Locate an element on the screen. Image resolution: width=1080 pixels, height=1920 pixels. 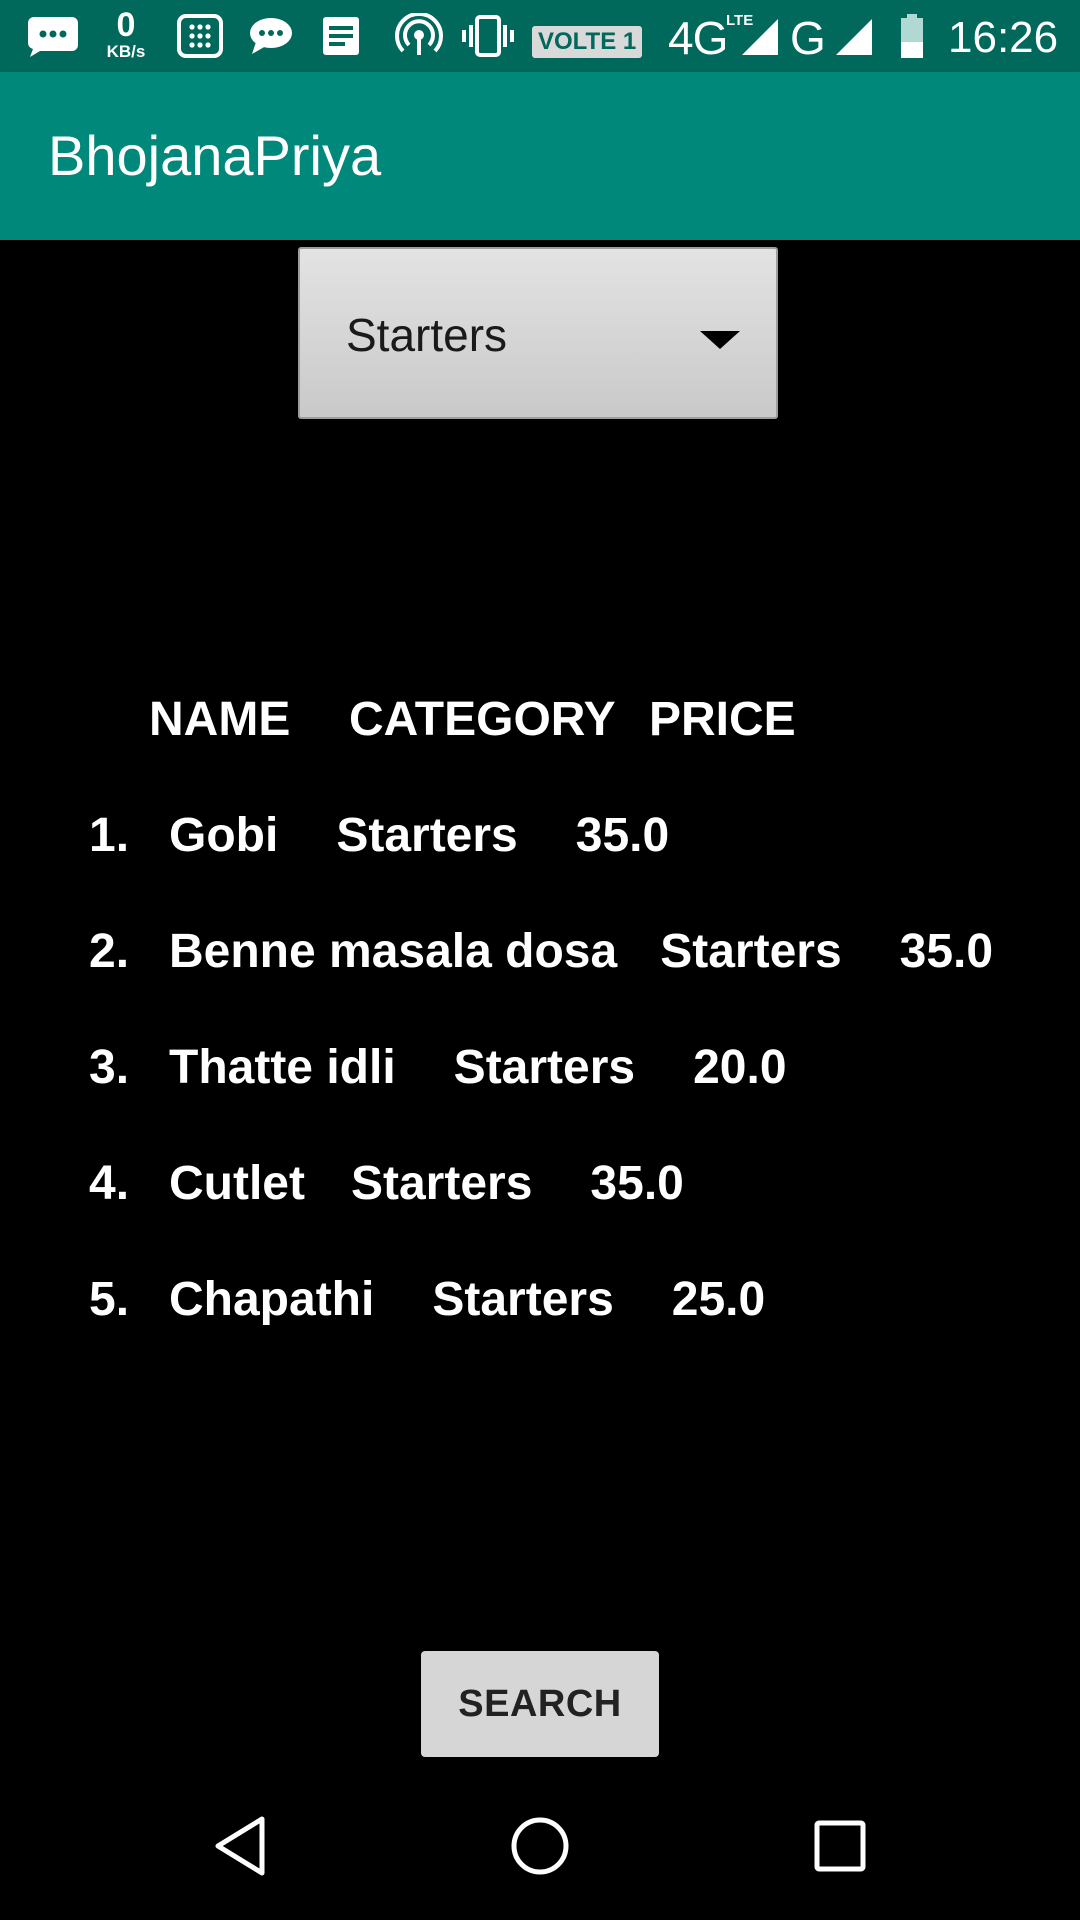
message-icon is located at coordinates (271, 36).